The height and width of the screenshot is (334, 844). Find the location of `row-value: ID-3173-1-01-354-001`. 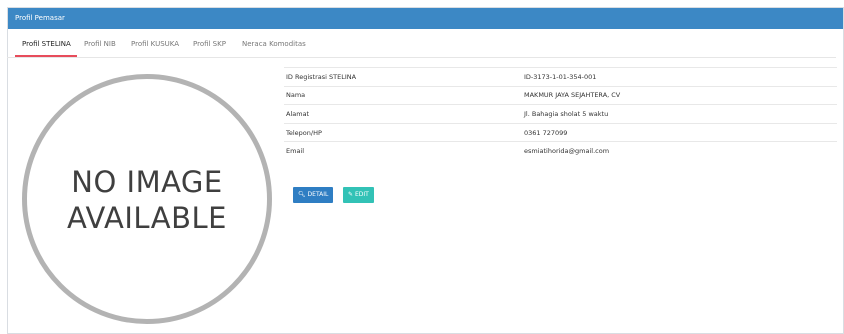

row-value: ID-3173-1-01-354-001 is located at coordinates (560, 76).